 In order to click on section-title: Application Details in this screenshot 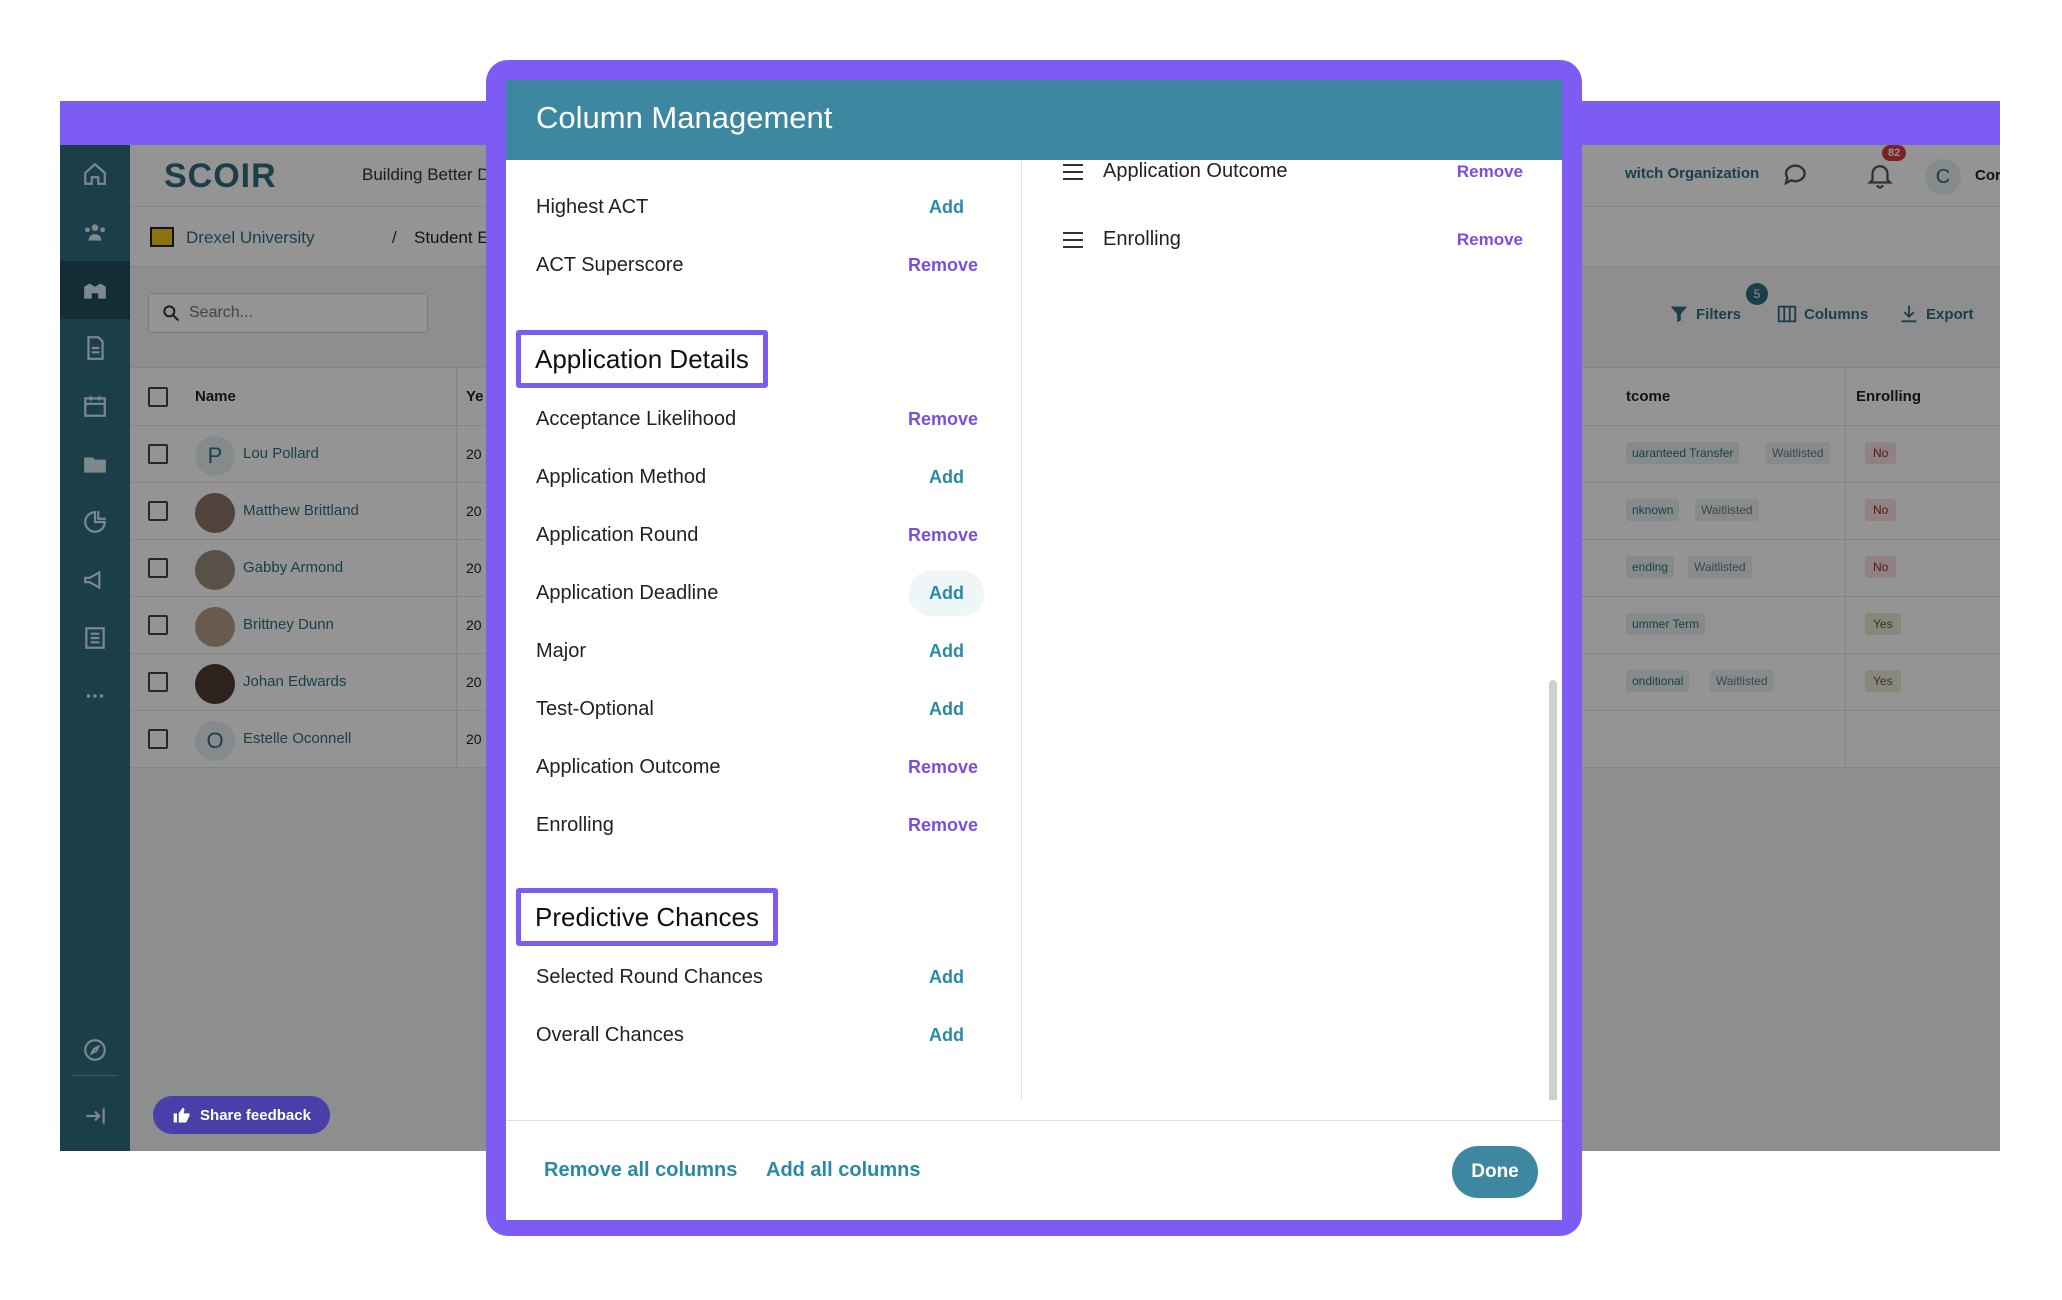, I will do `click(642, 358)`.